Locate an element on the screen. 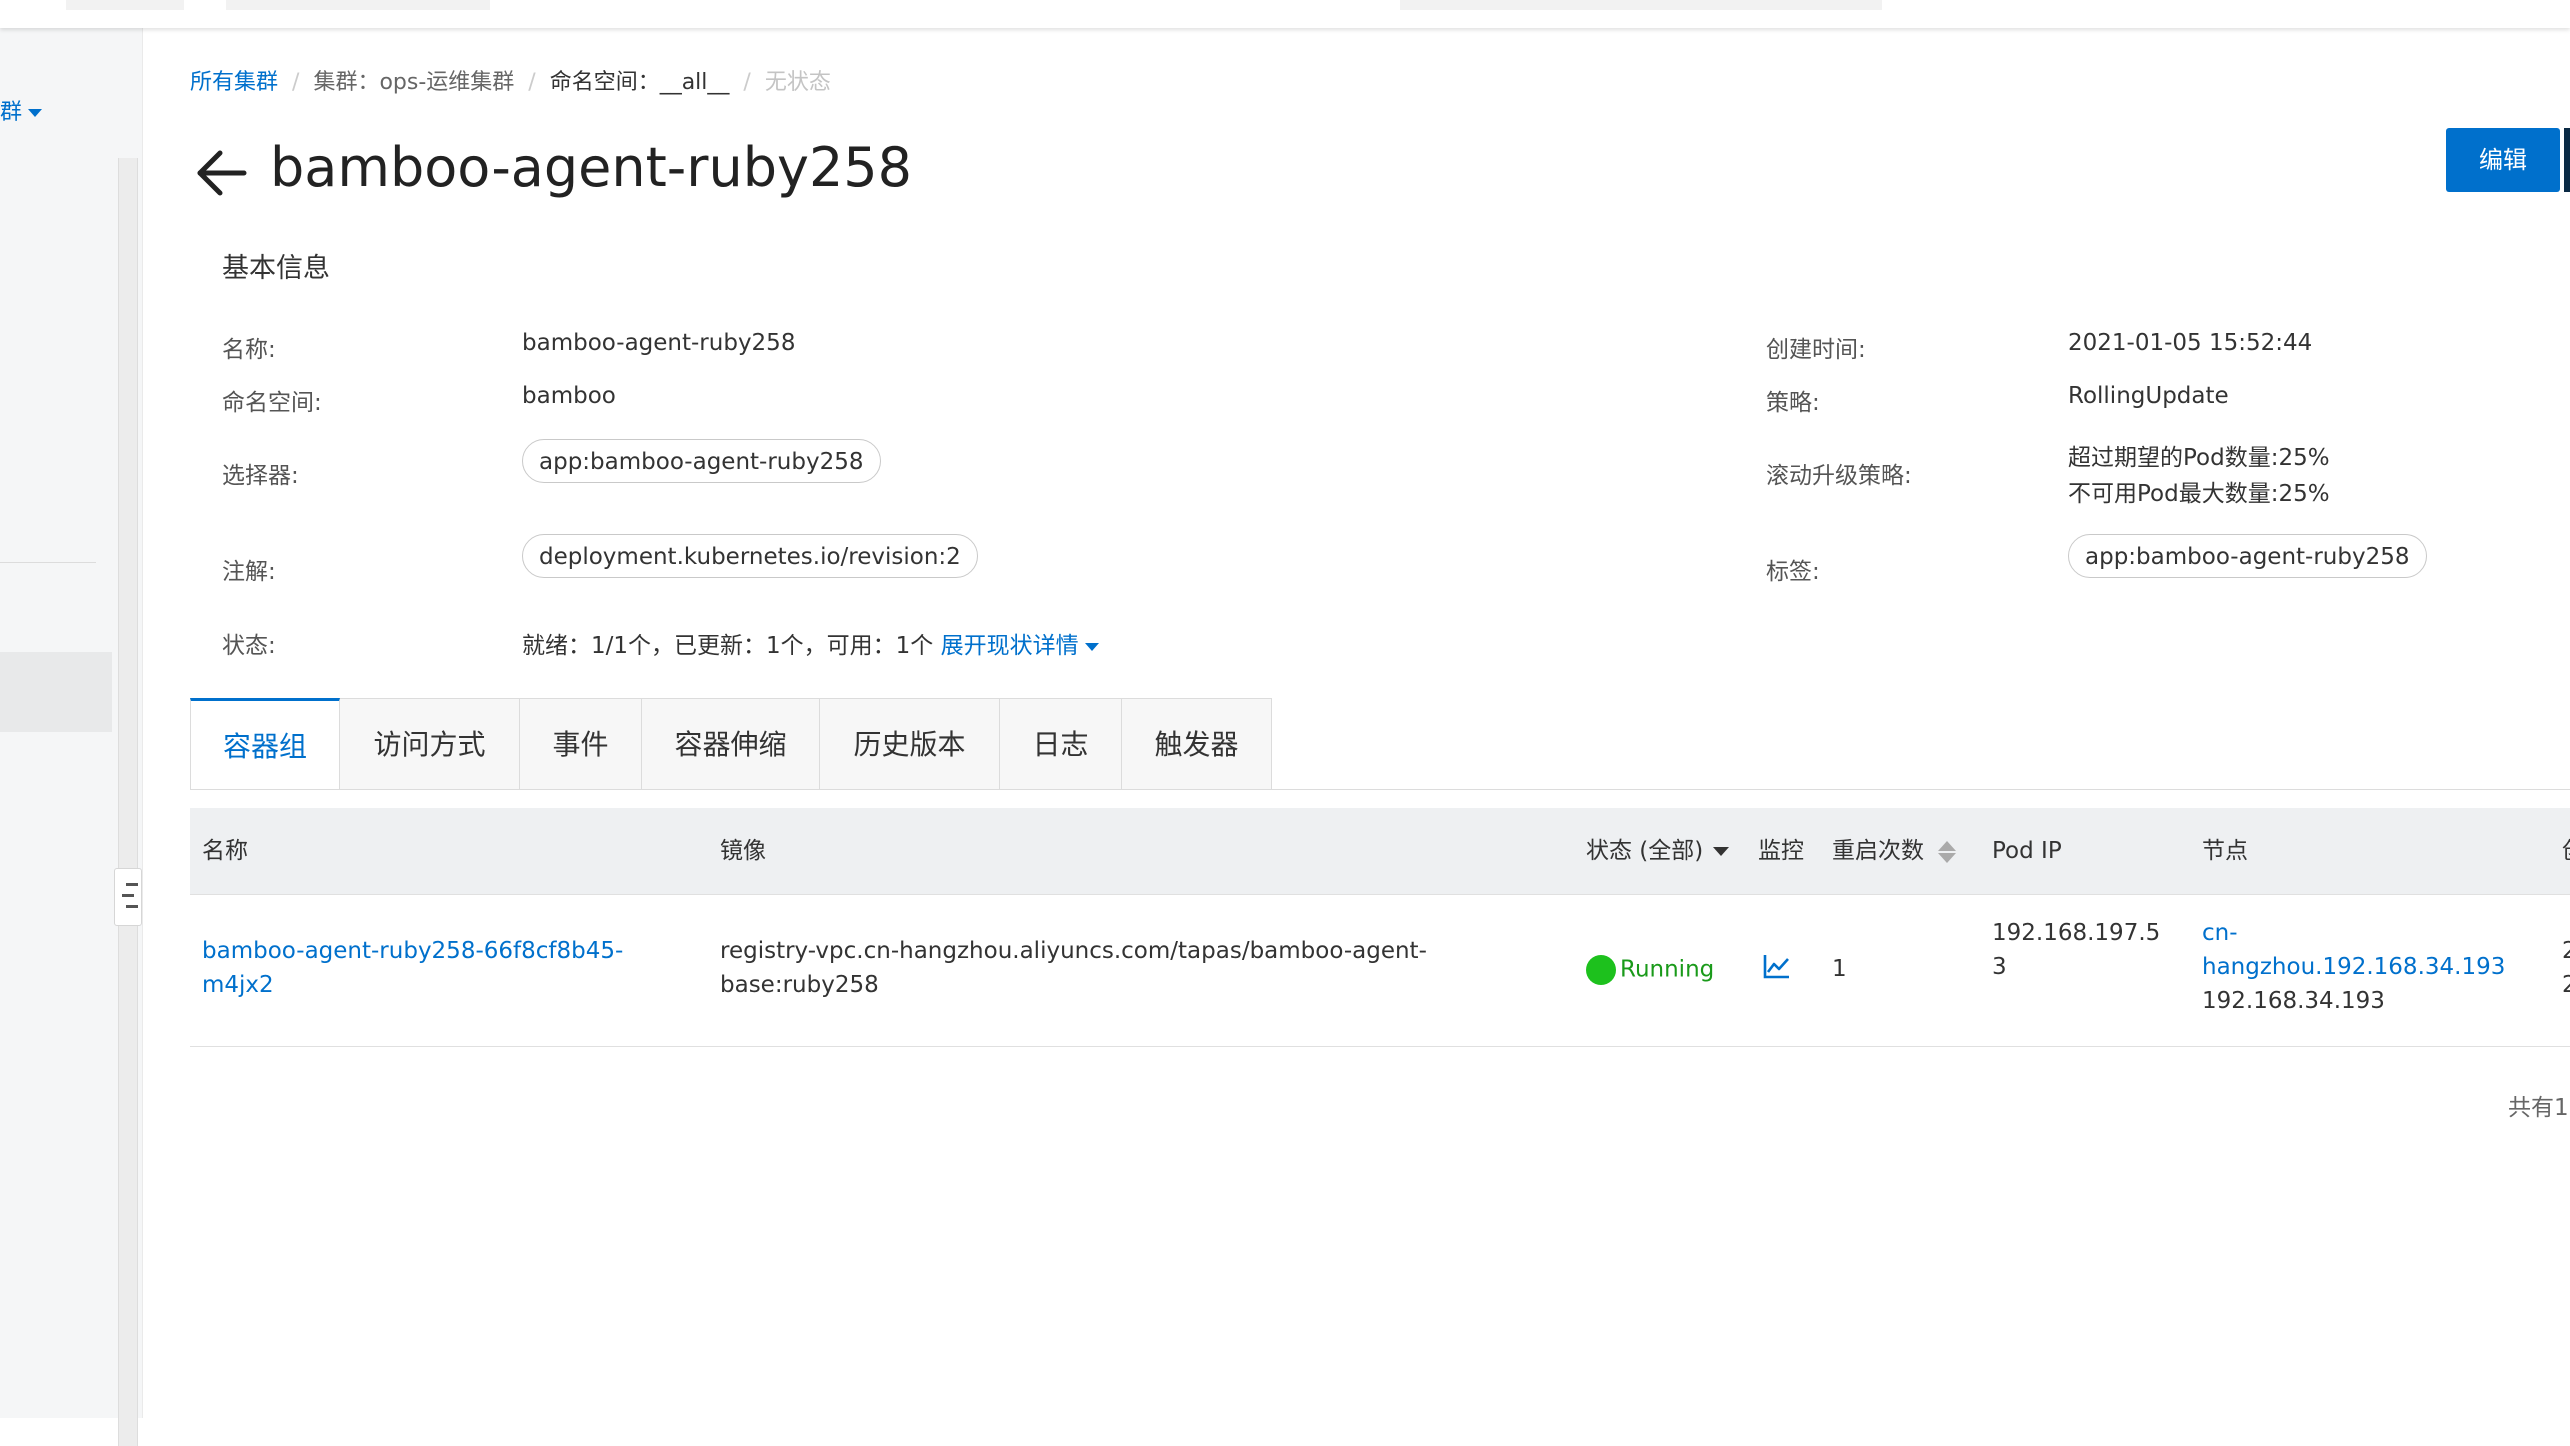 The image size is (2570, 1446). expand-status-details-link: 展开现状详情 is located at coordinates (1020, 646).